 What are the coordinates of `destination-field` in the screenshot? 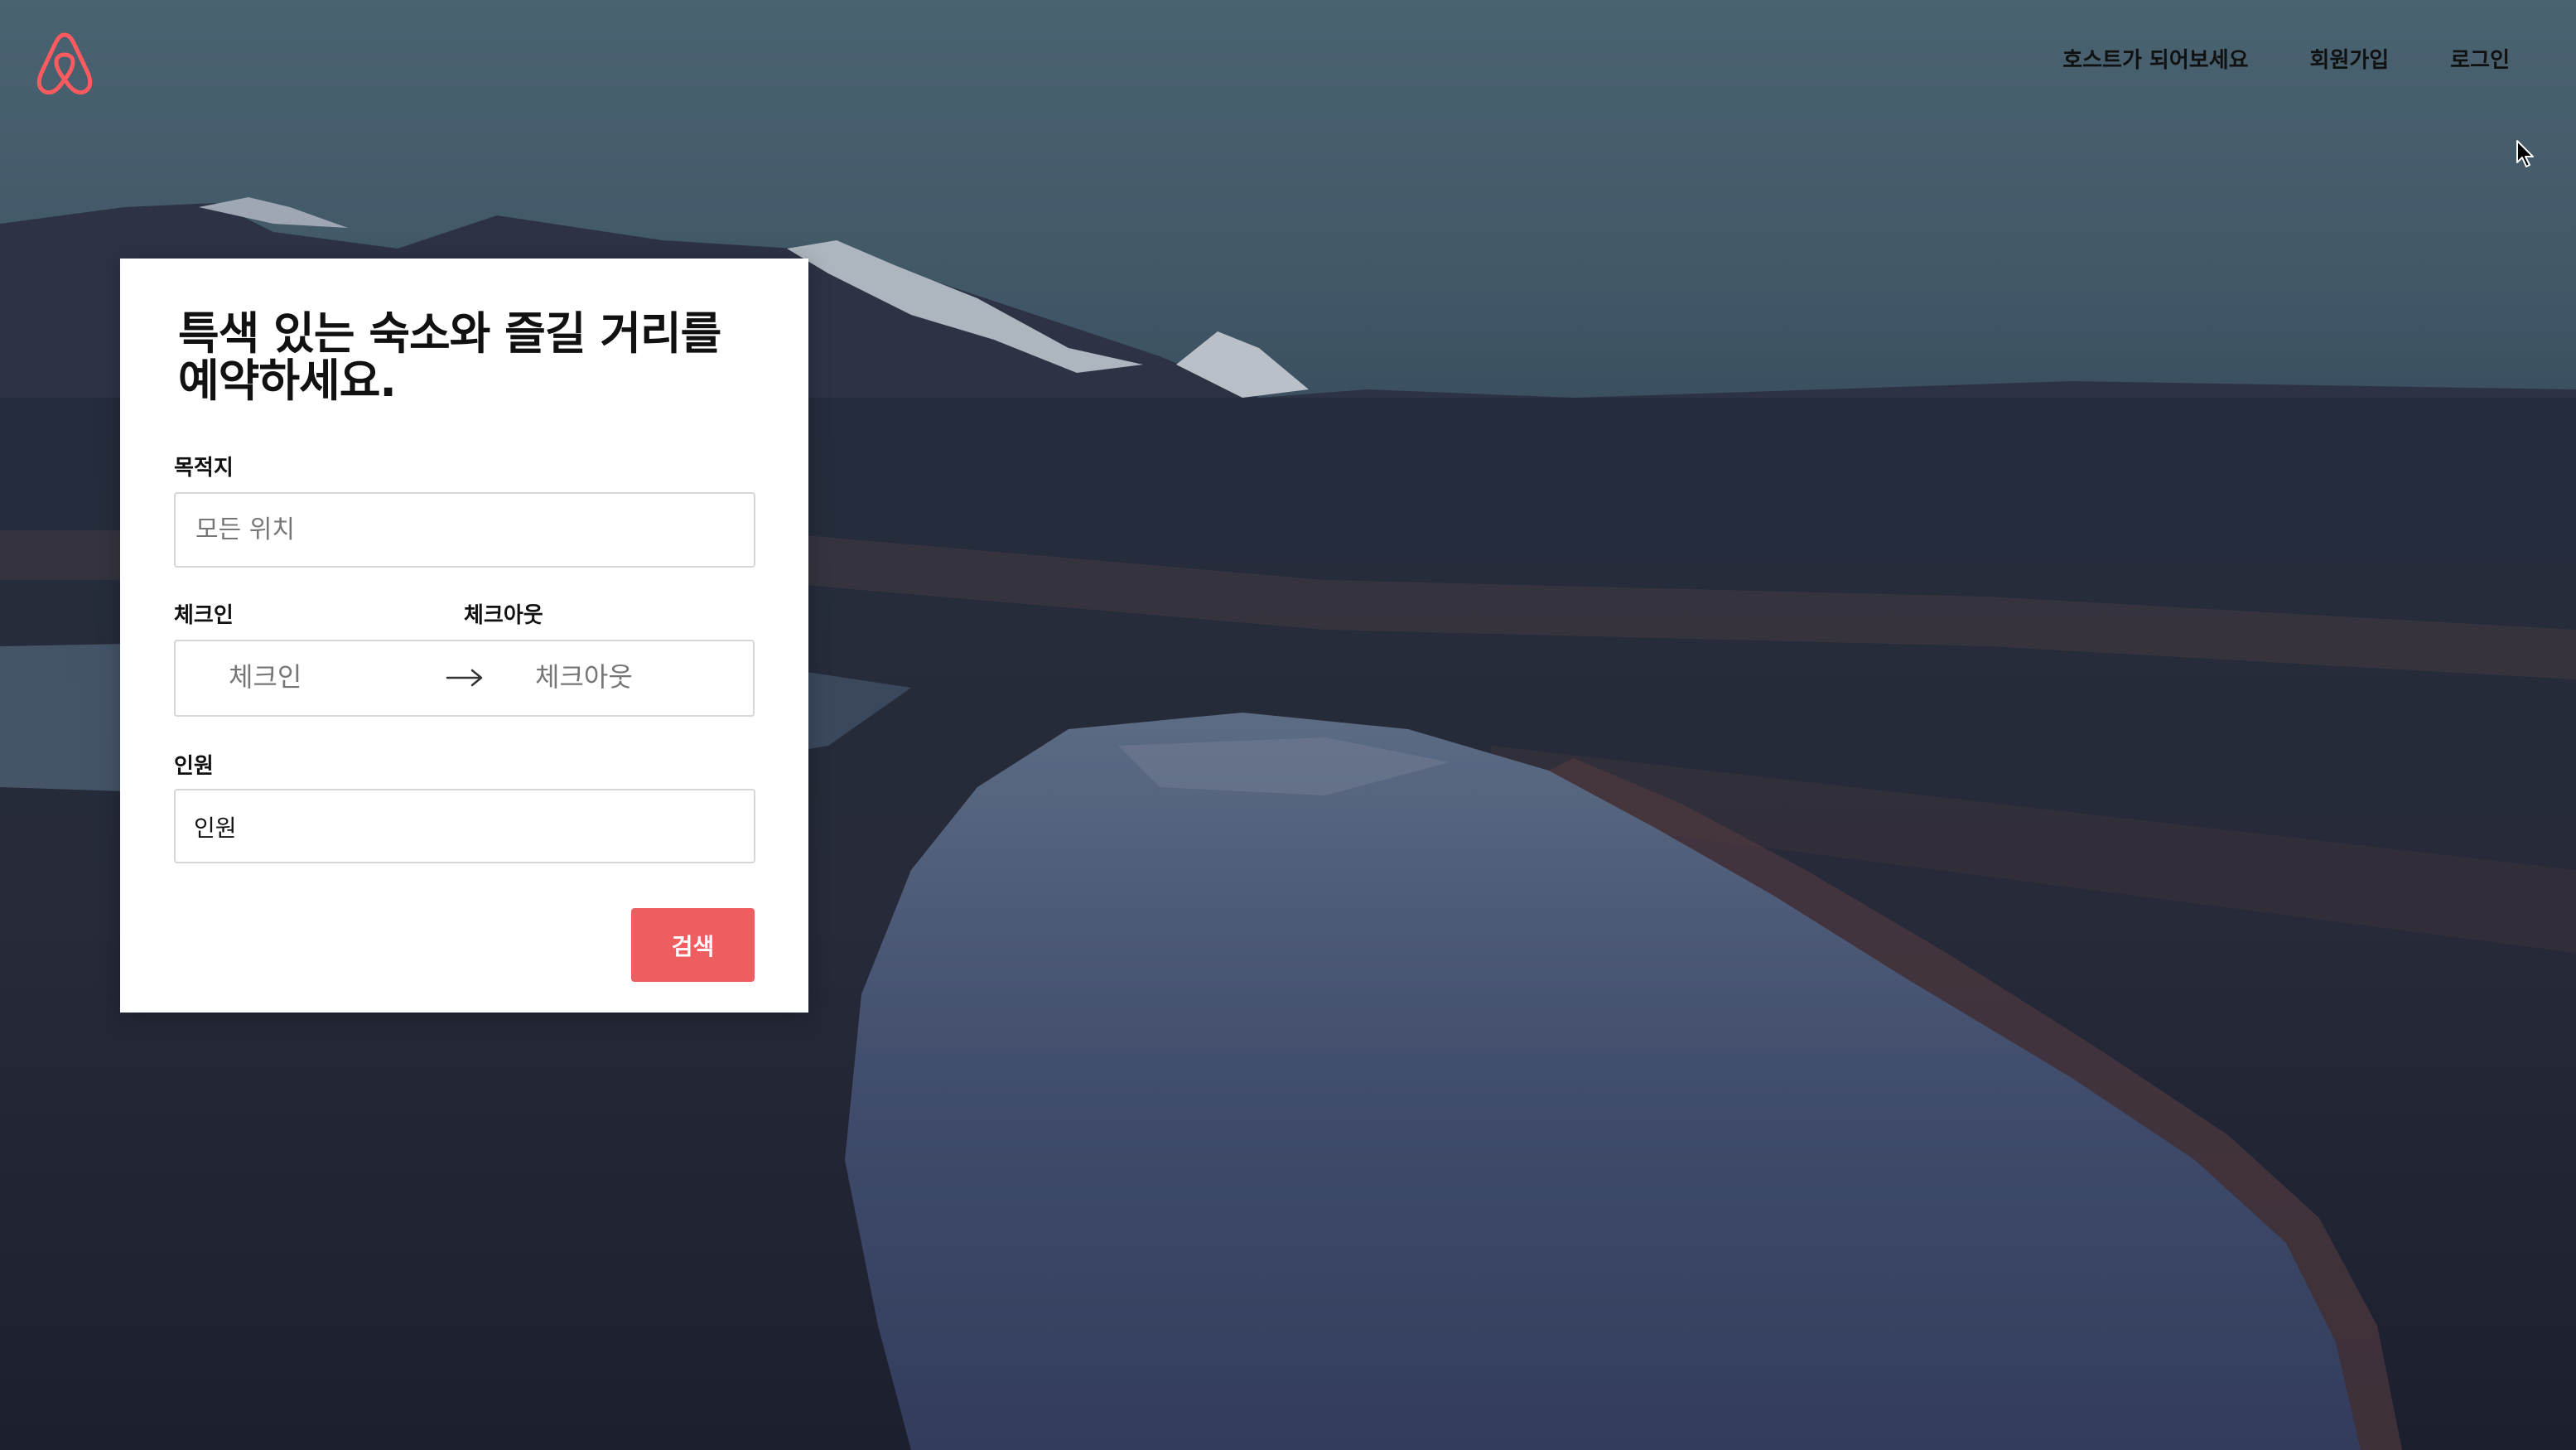 It's located at (464, 530).